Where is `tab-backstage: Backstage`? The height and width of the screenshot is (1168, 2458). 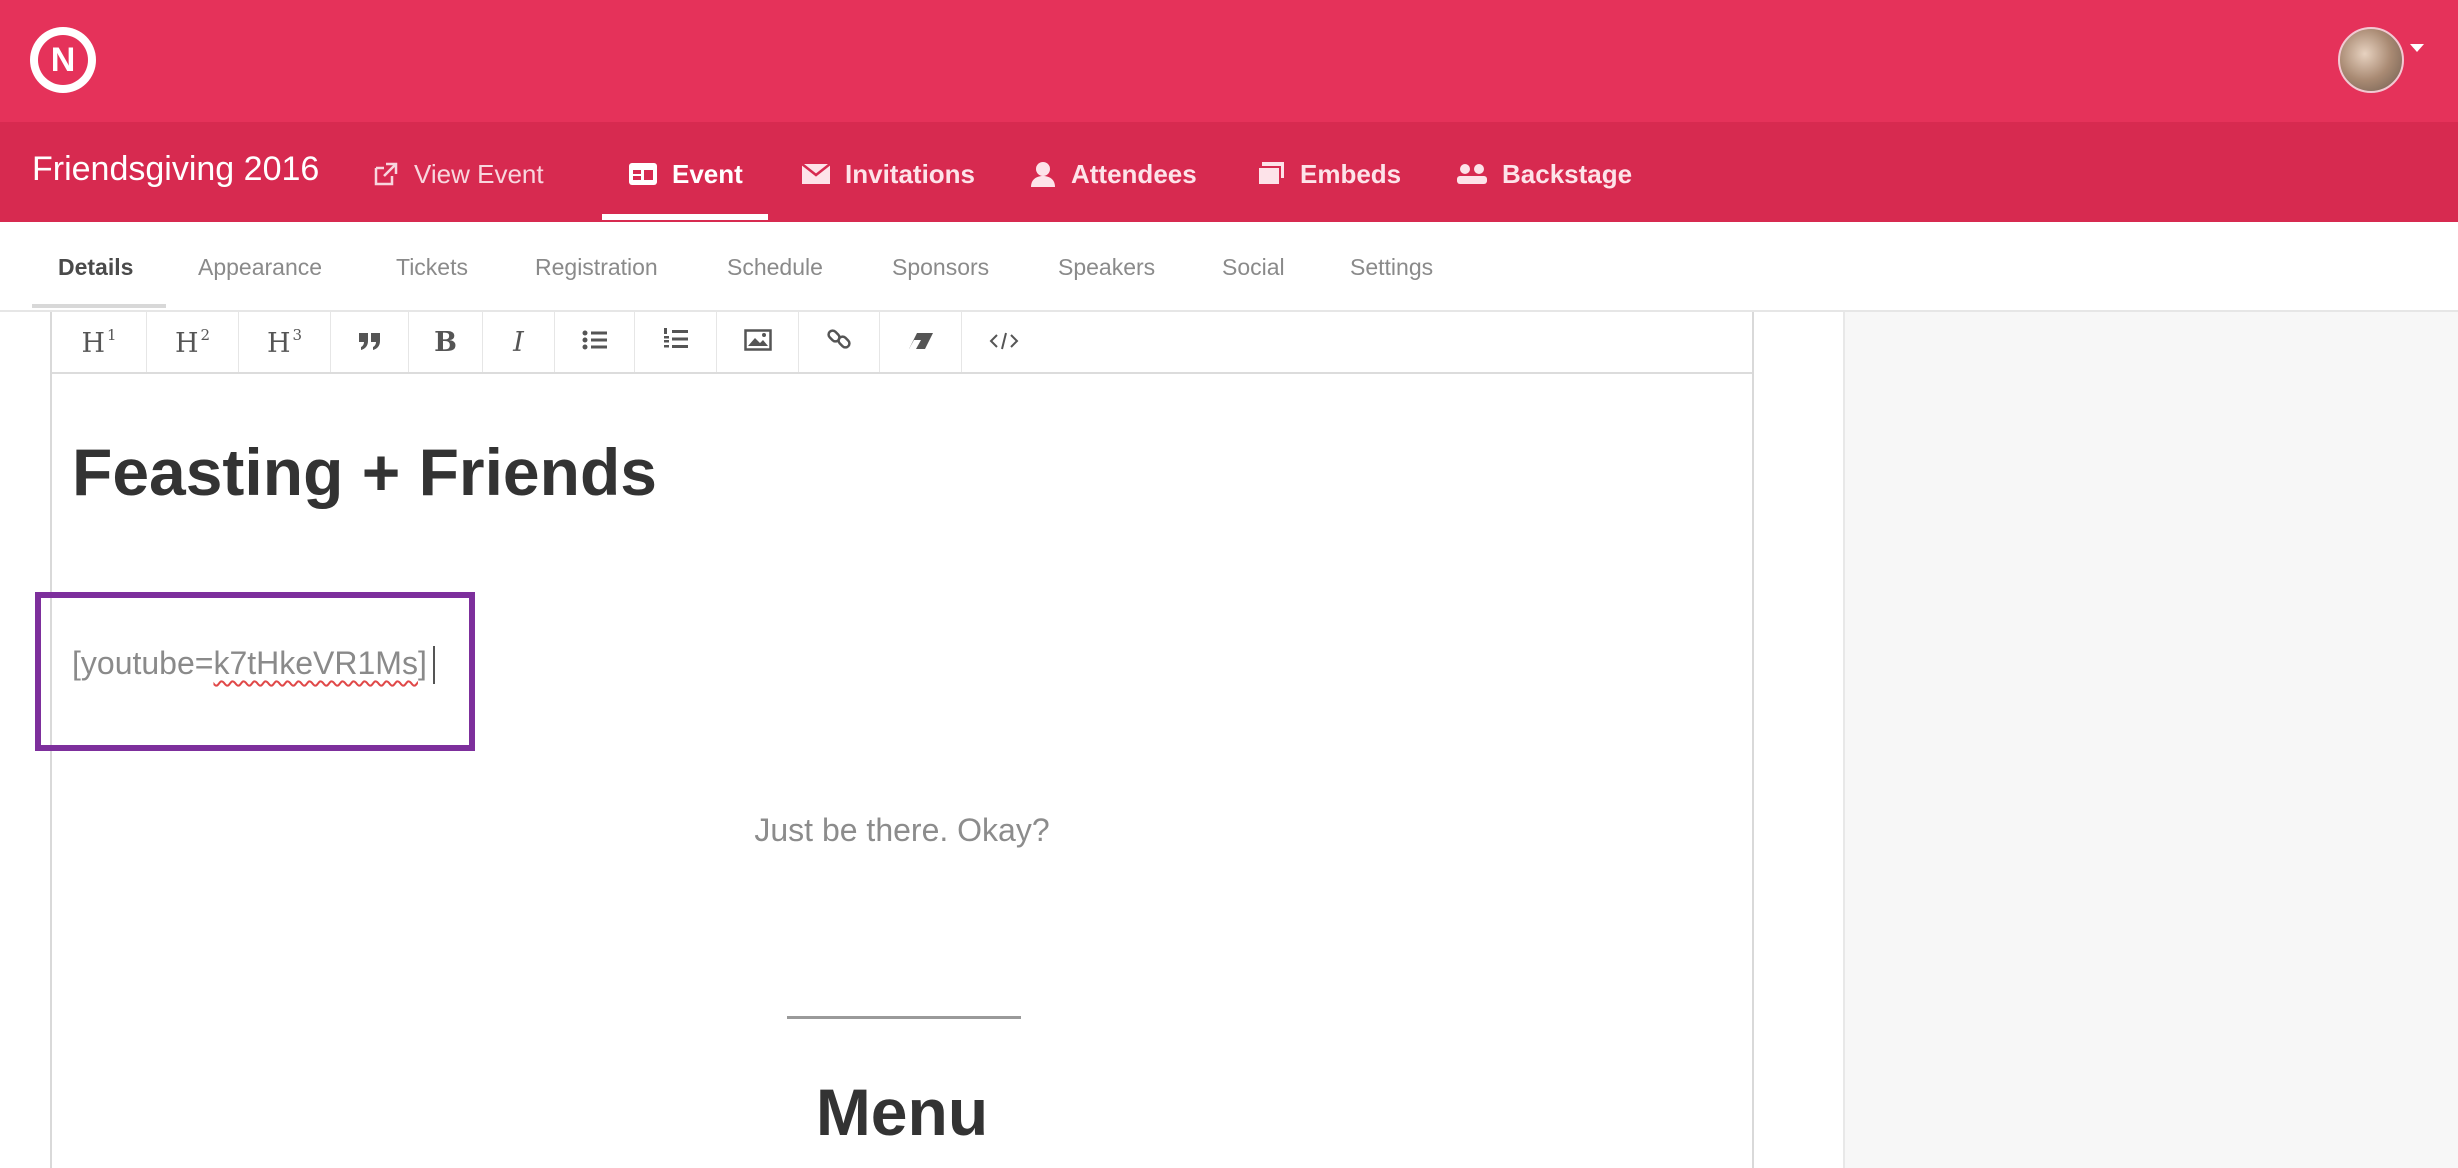 tab-backstage: Backstage is located at coordinates (1544, 174).